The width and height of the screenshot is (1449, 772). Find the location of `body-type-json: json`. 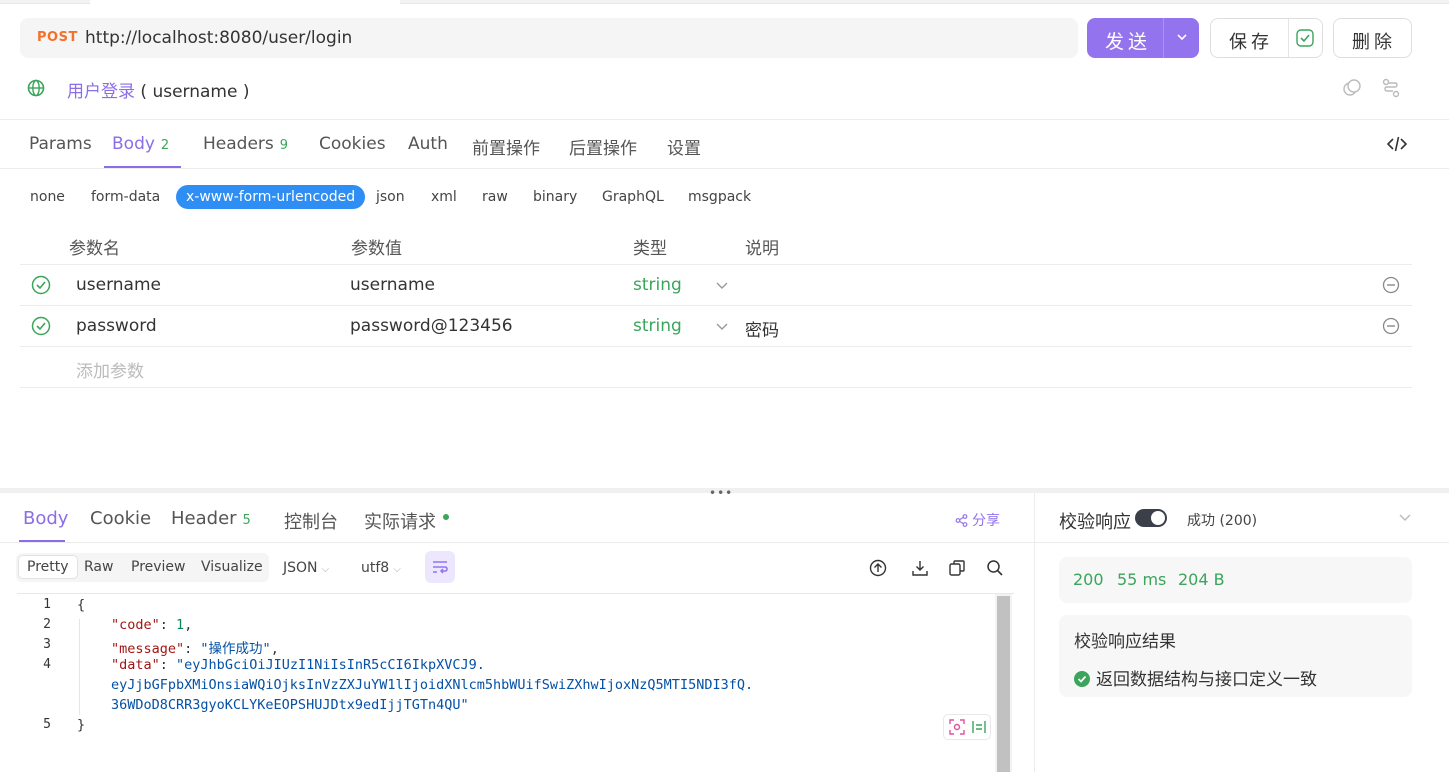

body-type-json: json is located at coordinates (390, 197).